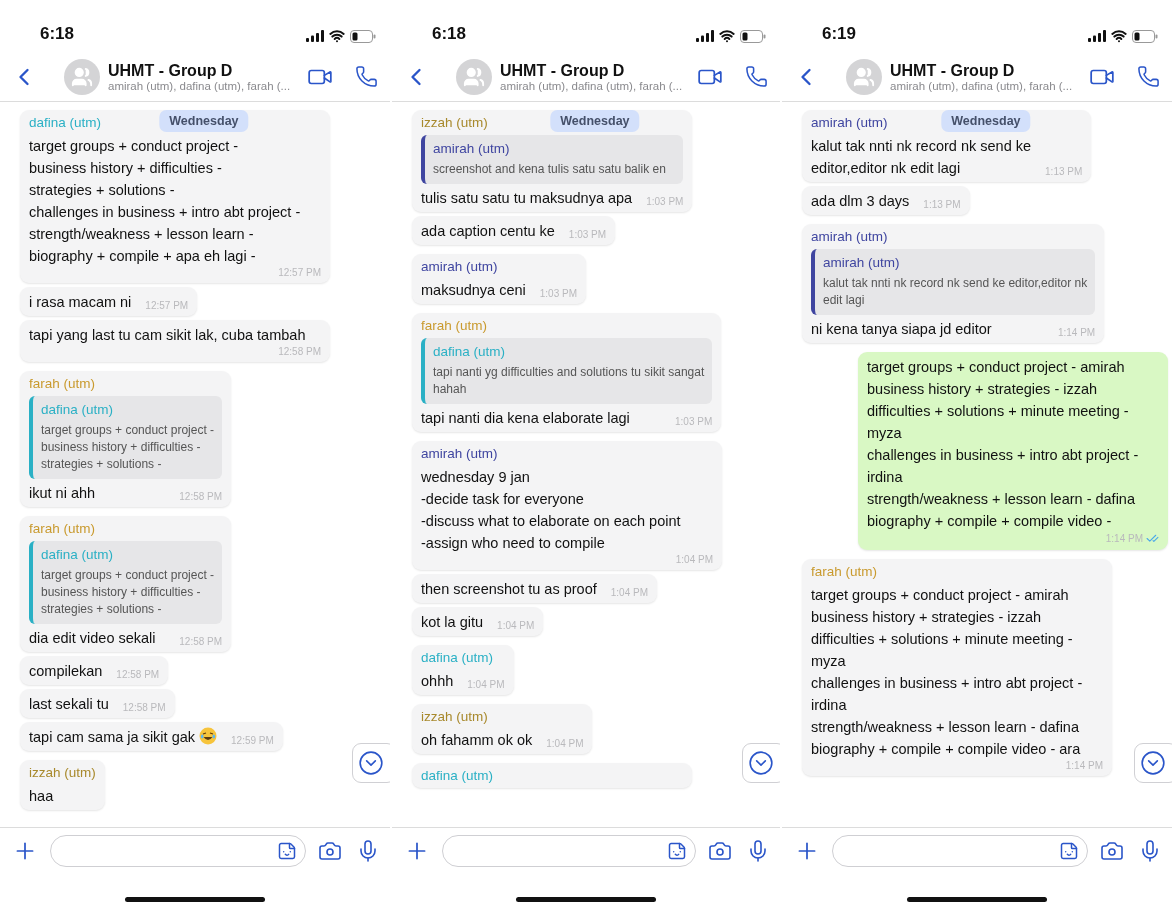  I want to click on message-text: compilekan, so click(66, 671).